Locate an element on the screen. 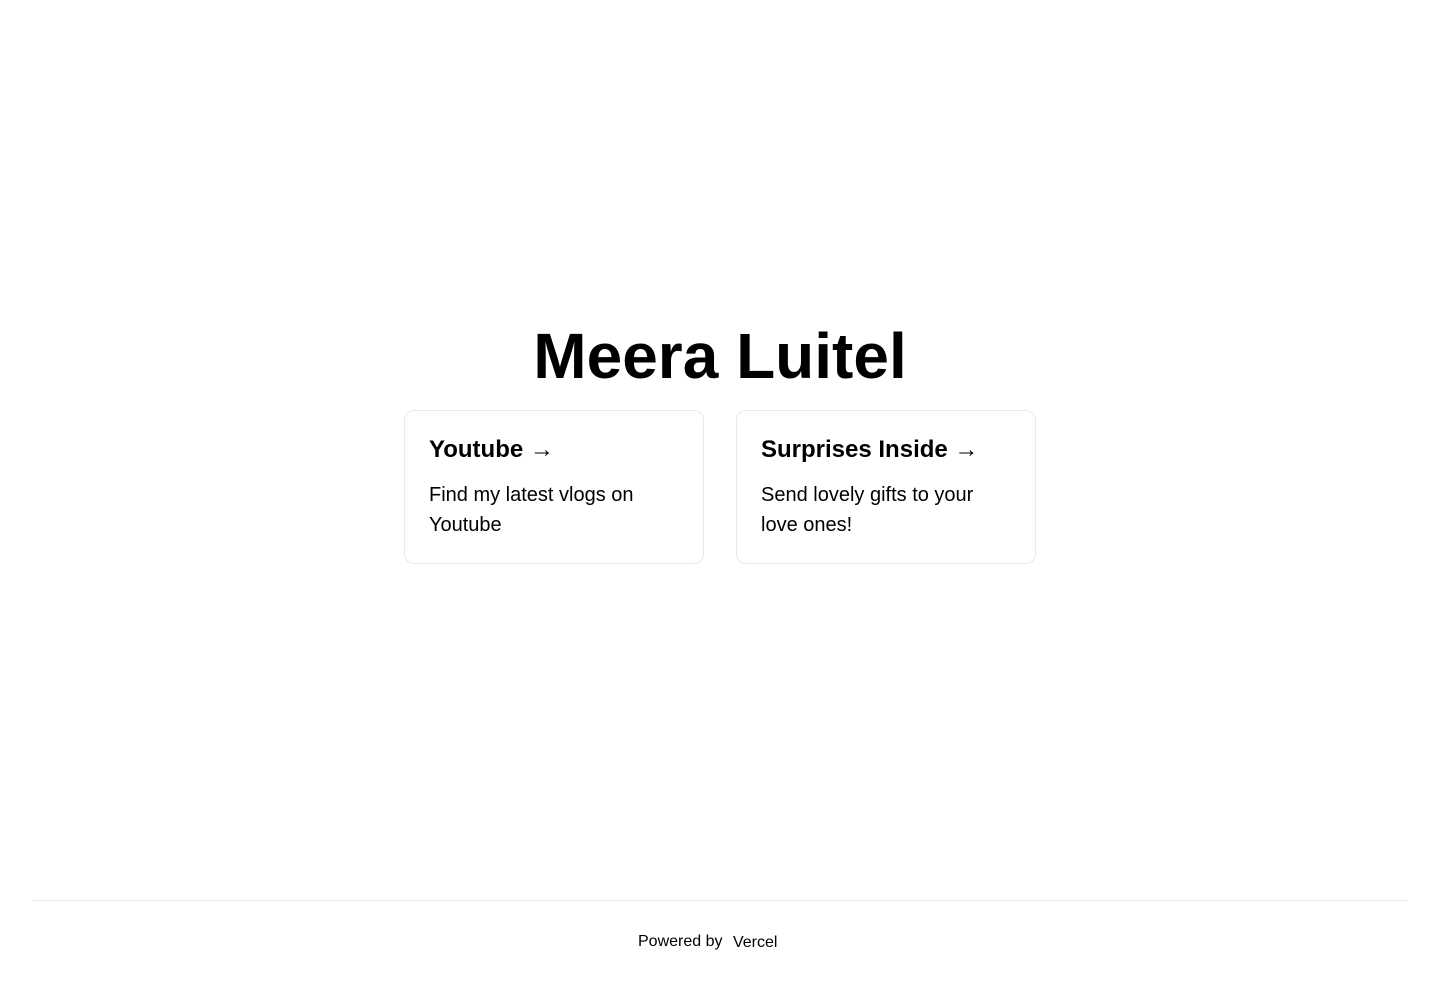  card-heading: Youtube → is located at coordinates (491, 449).